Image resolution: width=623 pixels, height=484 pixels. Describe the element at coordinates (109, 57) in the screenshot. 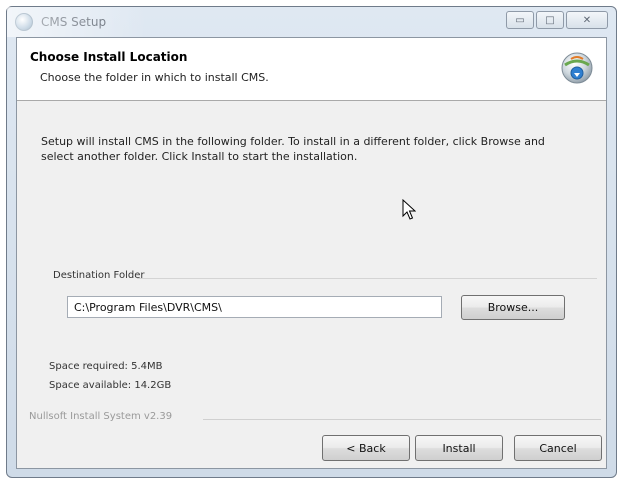

I see `page-title: Choose Install Location` at that location.